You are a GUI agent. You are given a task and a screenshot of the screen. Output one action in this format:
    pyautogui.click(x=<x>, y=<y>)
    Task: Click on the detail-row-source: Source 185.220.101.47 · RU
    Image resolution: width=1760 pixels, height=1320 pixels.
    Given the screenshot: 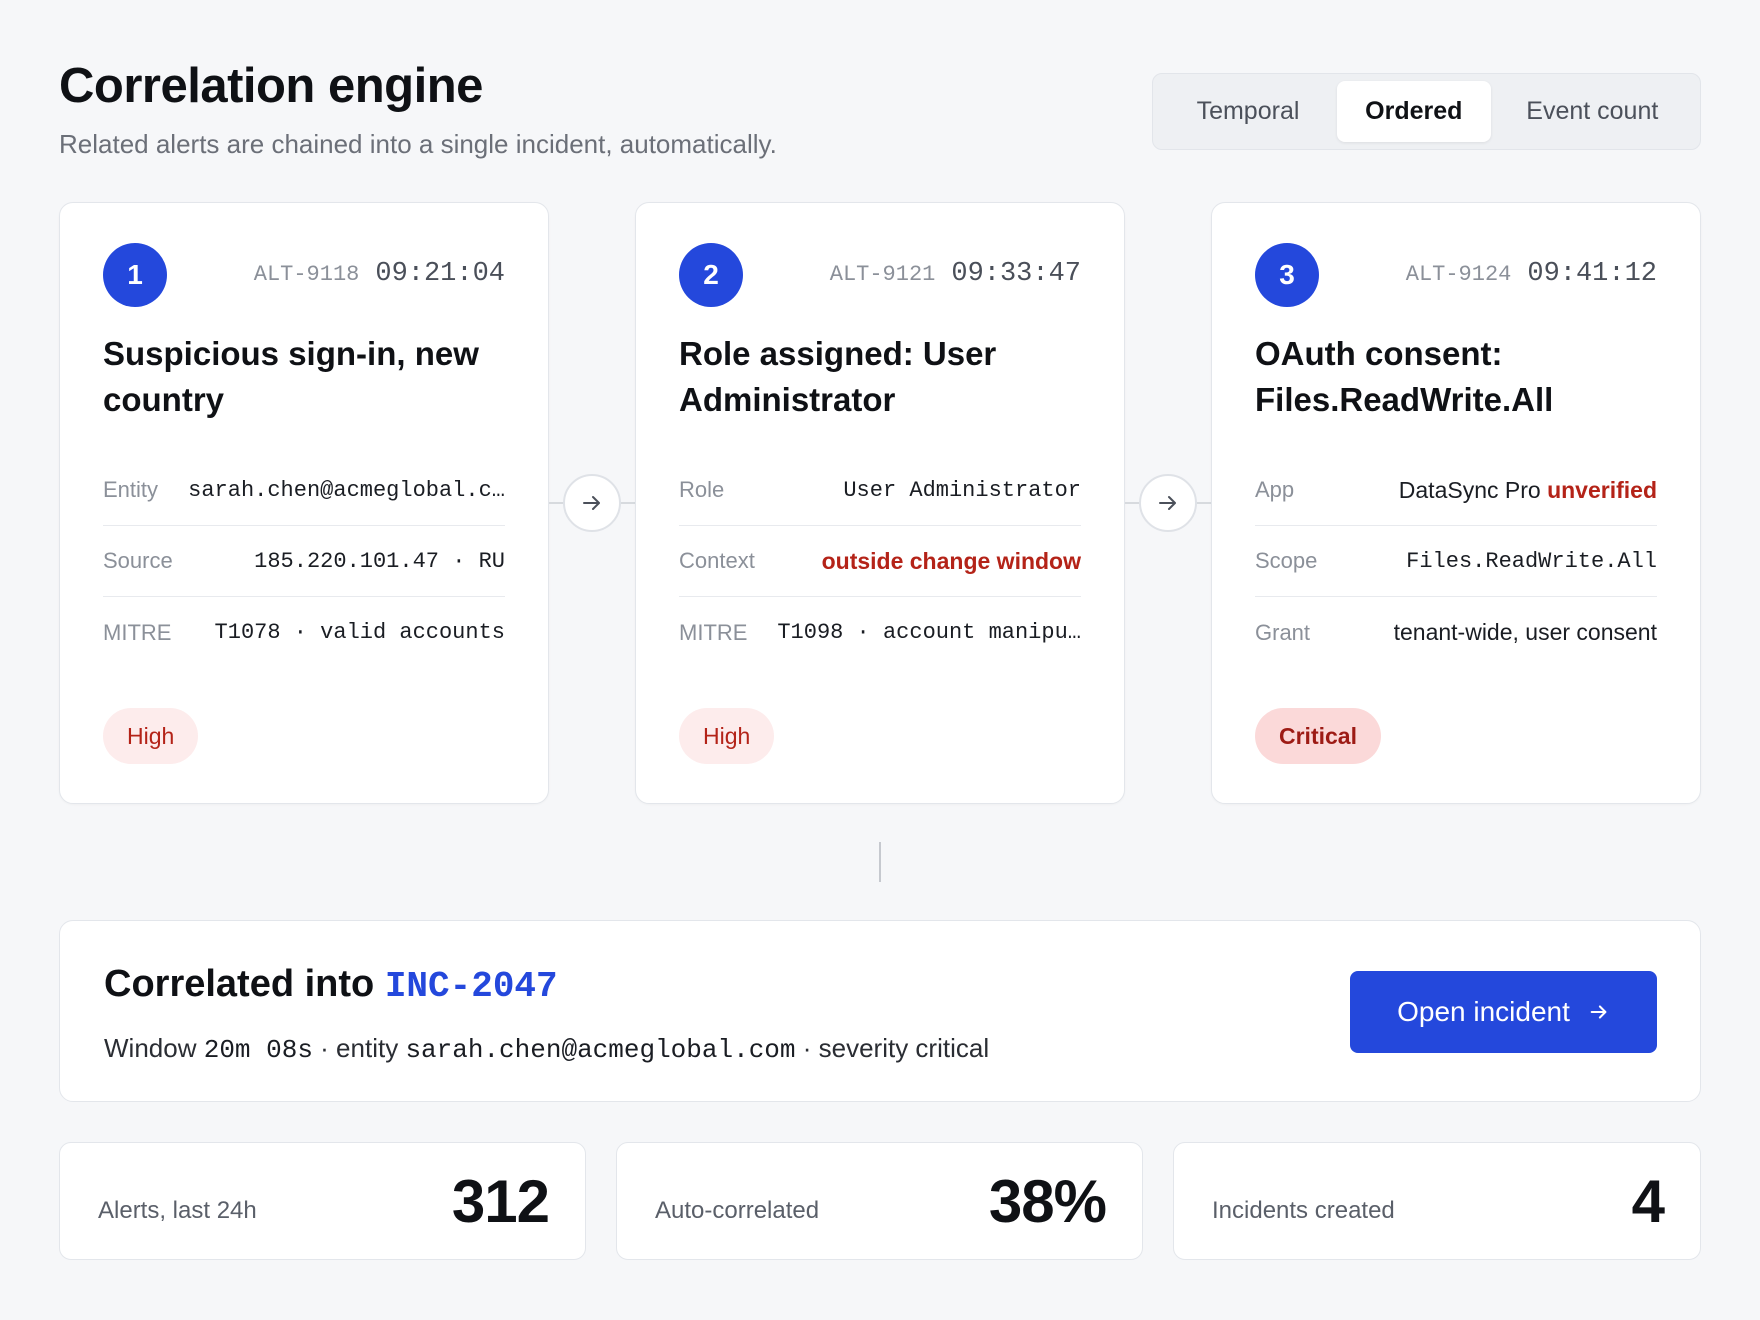 What is the action you would take?
    pyautogui.click(x=304, y=561)
    